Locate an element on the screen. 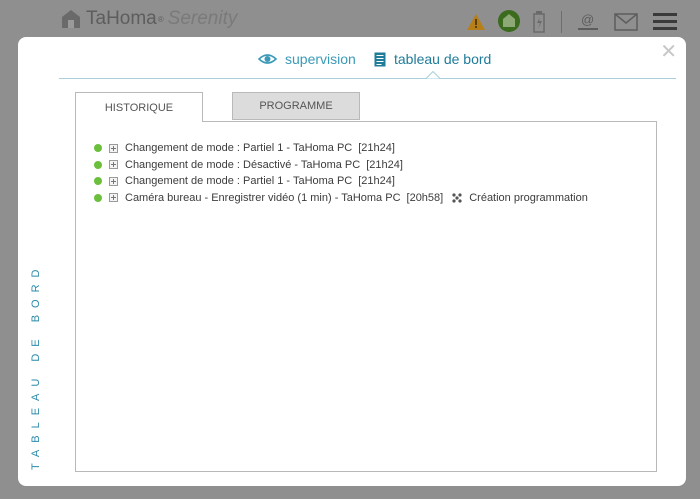 This screenshot has height=499, width=700. registered-mark: ® is located at coordinates (160, 19).